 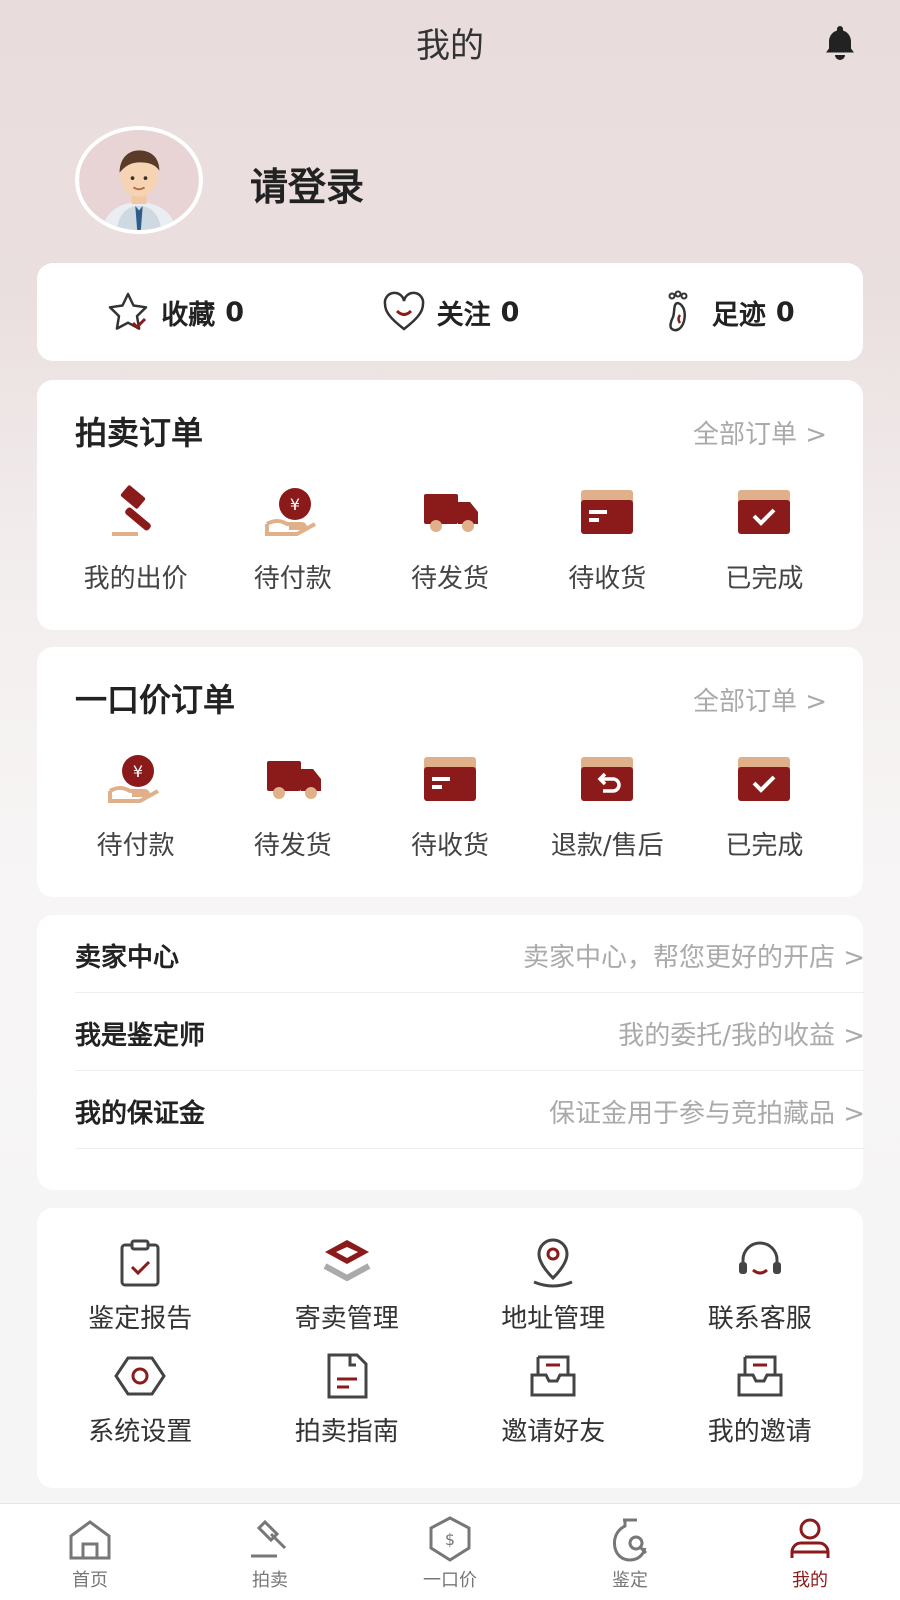 I want to click on login-prompt: 请登录, so click(x=307, y=183).